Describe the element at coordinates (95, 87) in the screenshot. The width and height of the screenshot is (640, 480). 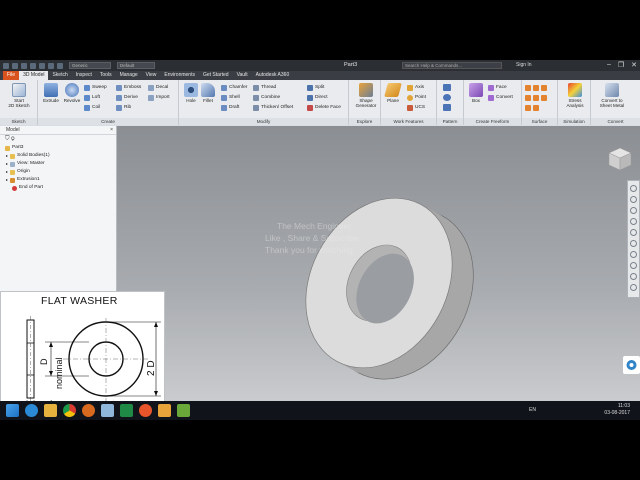
I see `sweep-button: Sweep` at that location.